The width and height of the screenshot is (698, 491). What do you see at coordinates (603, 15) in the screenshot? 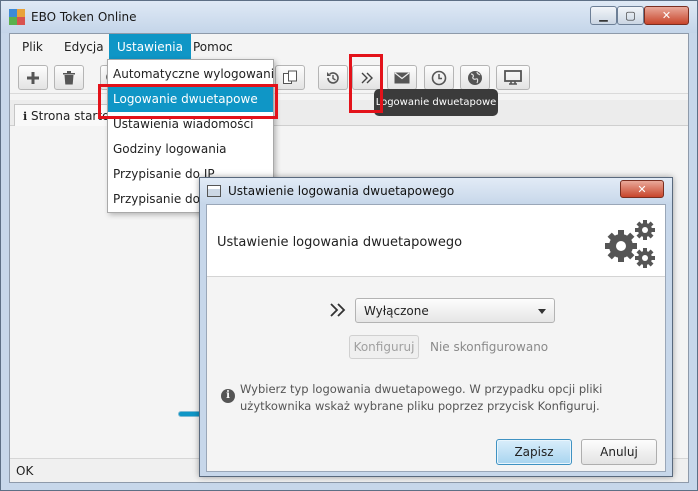
I see `minimize-button: ▁` at bounding box center [603, 15].